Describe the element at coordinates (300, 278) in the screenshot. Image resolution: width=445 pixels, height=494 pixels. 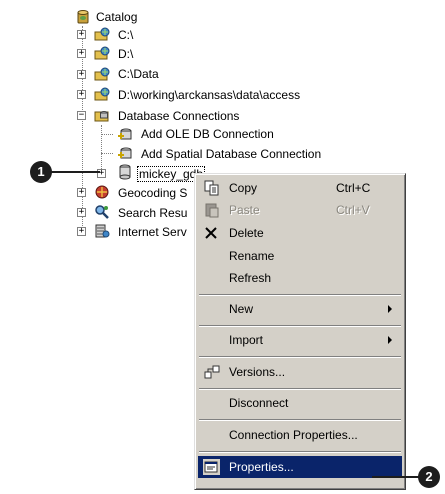
I see `menu-item-refresh: Refresh` at that location.